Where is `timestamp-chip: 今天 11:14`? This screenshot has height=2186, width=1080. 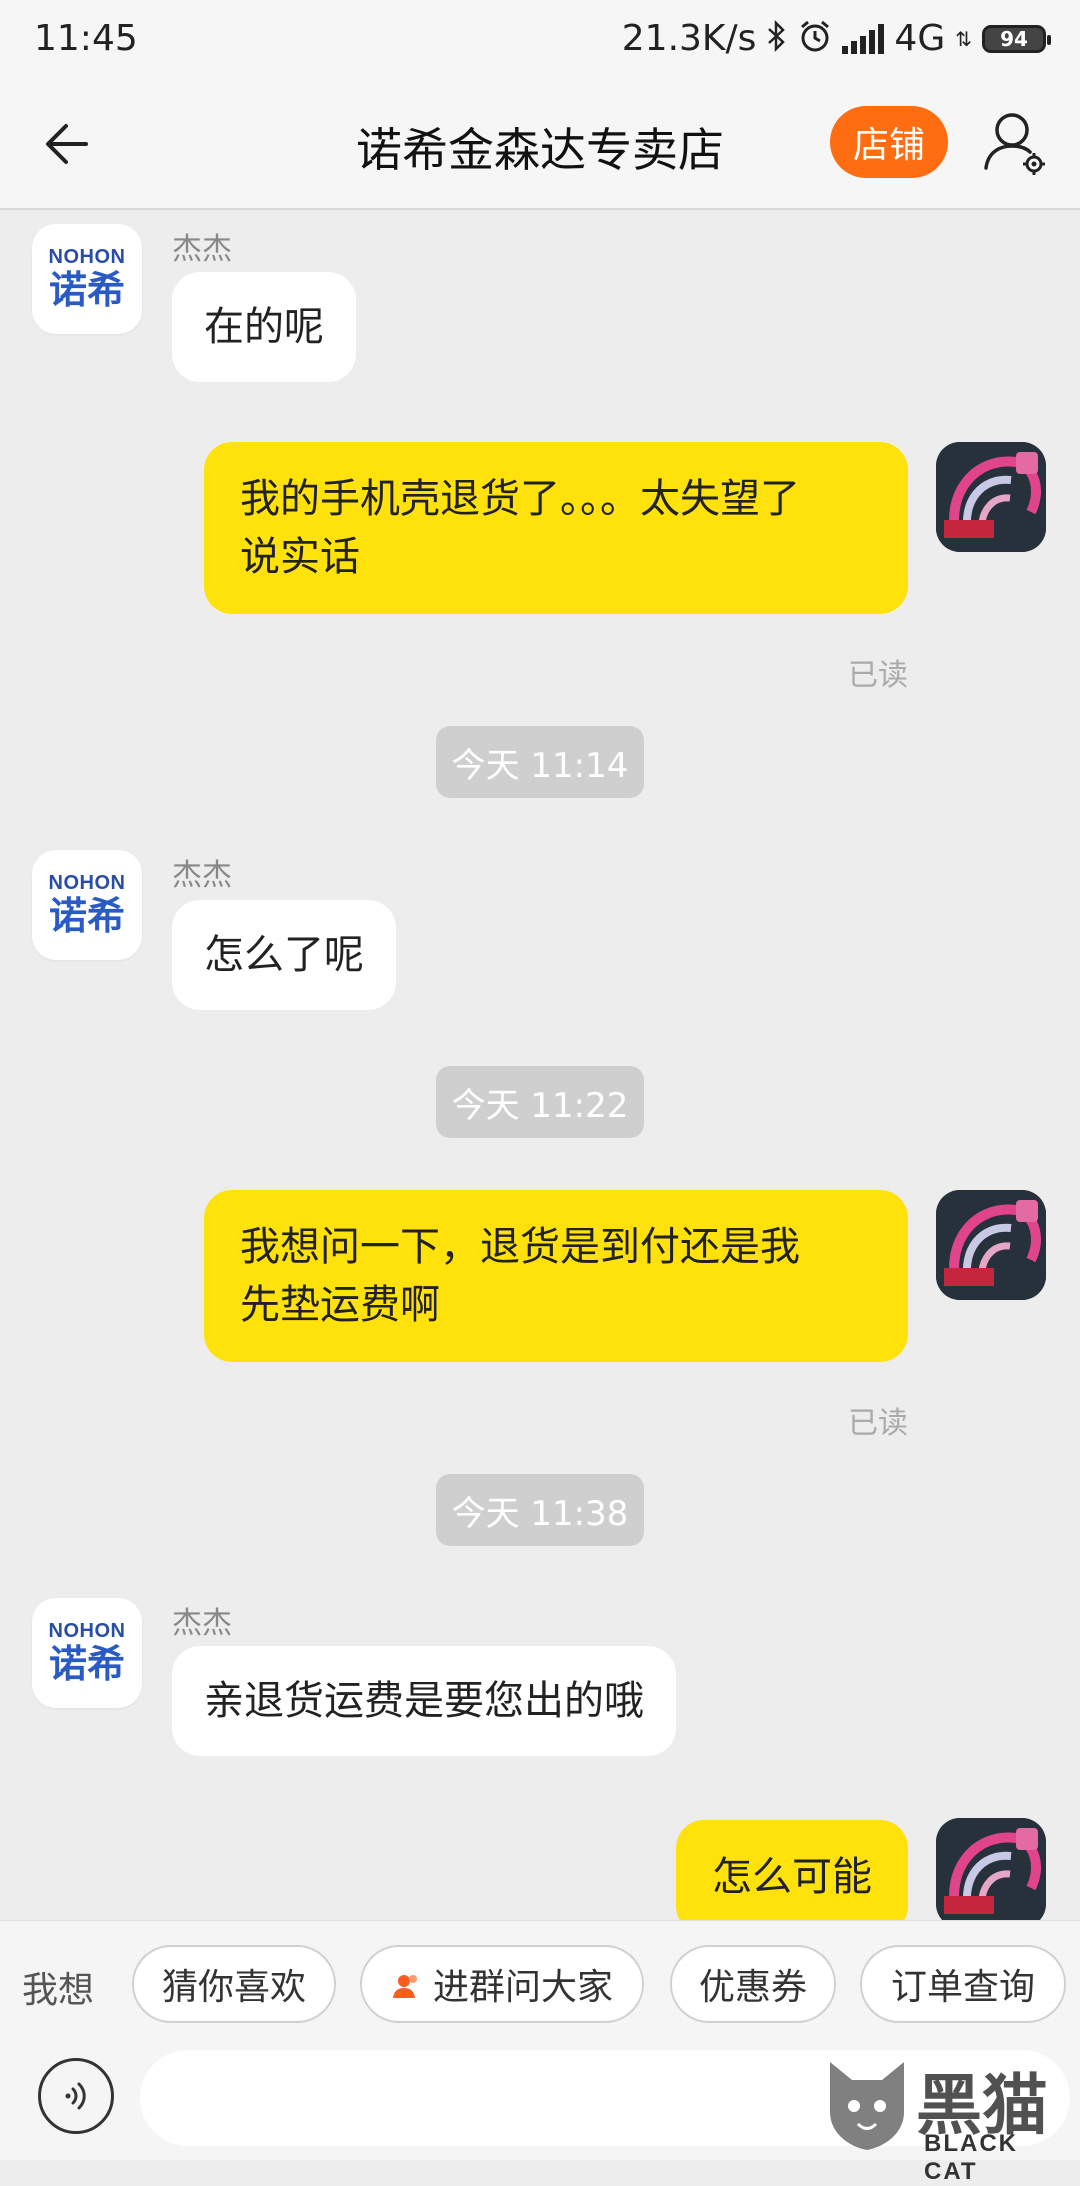
timestamp-chip: 今天 11:14 is located at coordinates (540, 762).